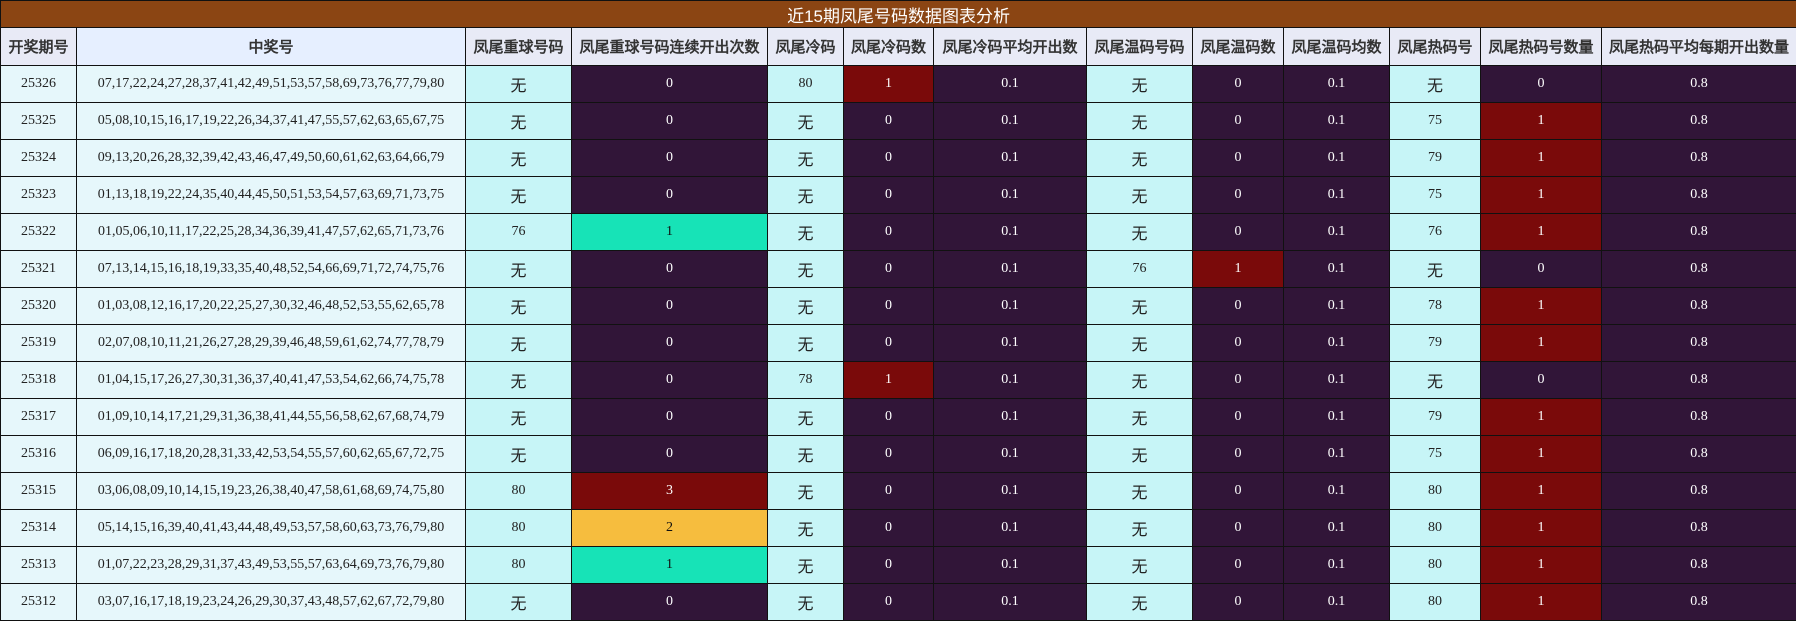  What do you see at coordinates (39, 47) in the screenshot?
I see `header-issue: 开奖期号` at bounding box center [39, 47].